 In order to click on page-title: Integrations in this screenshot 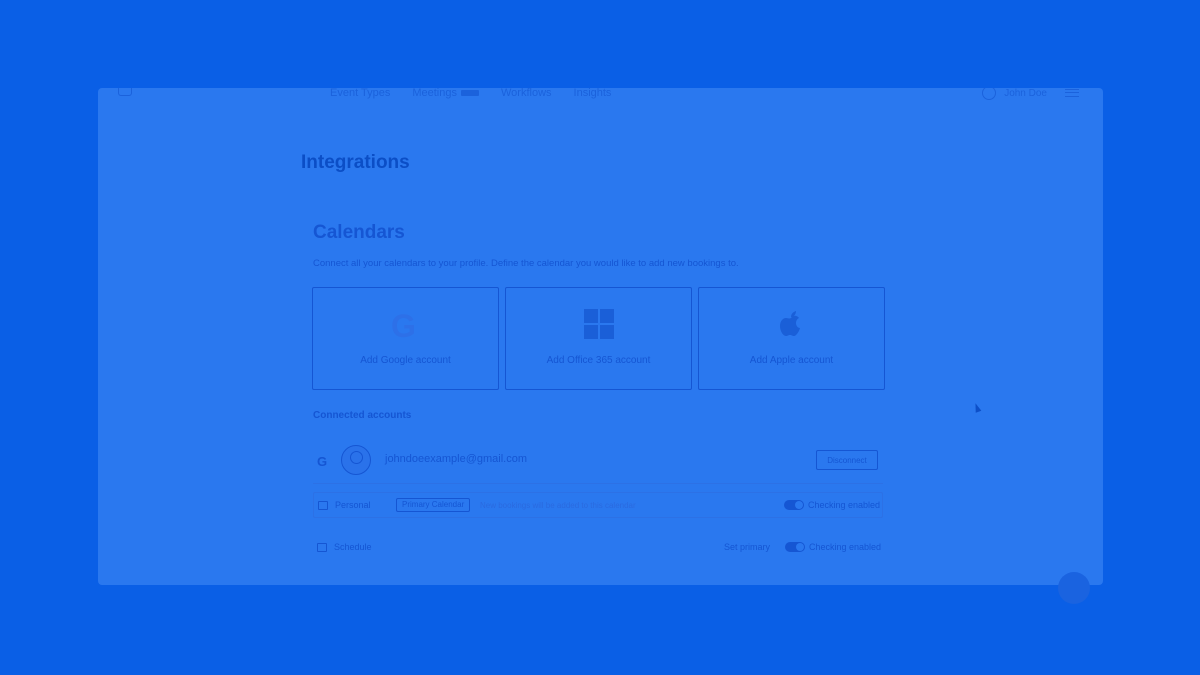, I will do `click(355, 162)`.